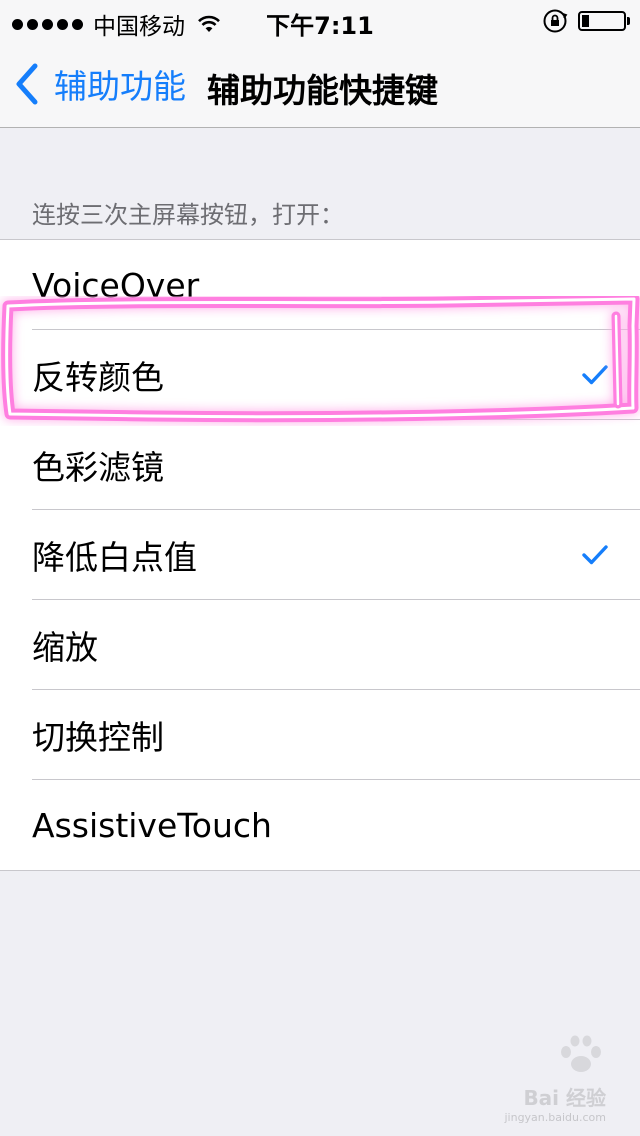  What do you see at coordinates (98, 737) in the screenshot?
I see `list-item-label: 切换控制` at bounding box center [98, 737].